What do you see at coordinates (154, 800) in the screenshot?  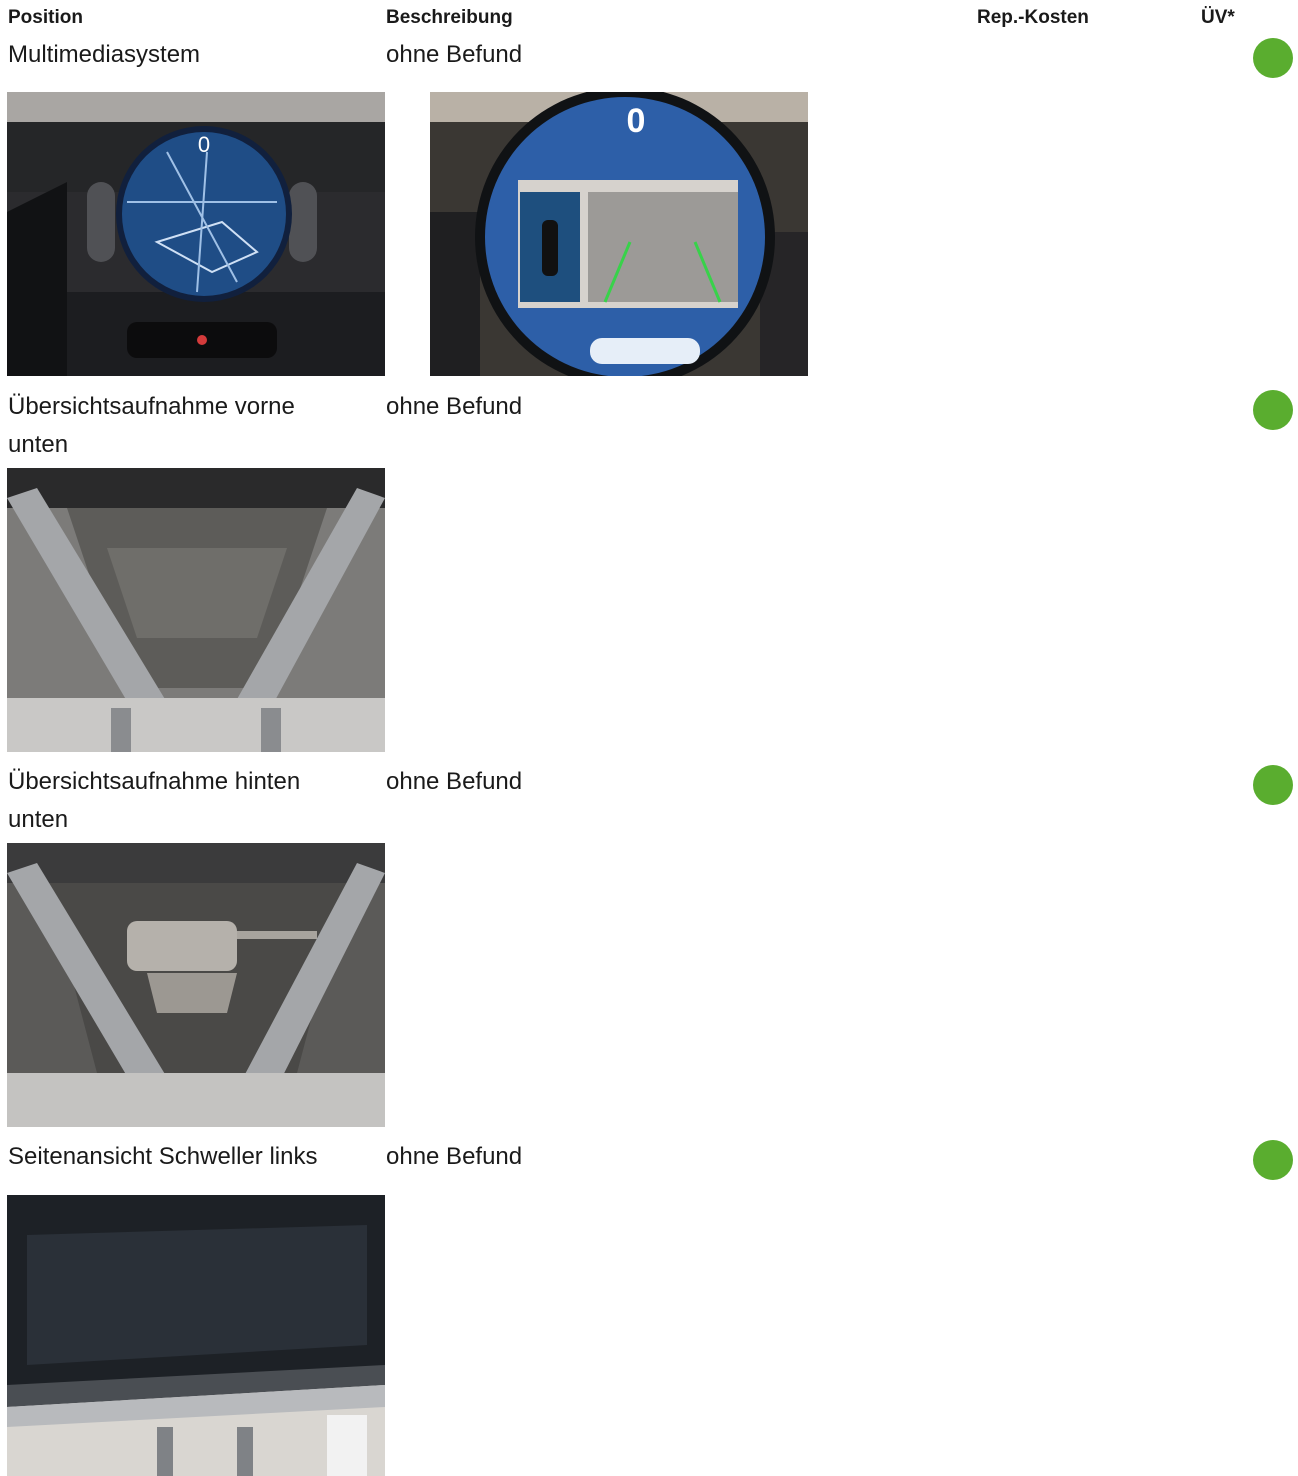 I see `row-position: Übersichtsaufnahme hinten unten` at bounding box center [154, 800].